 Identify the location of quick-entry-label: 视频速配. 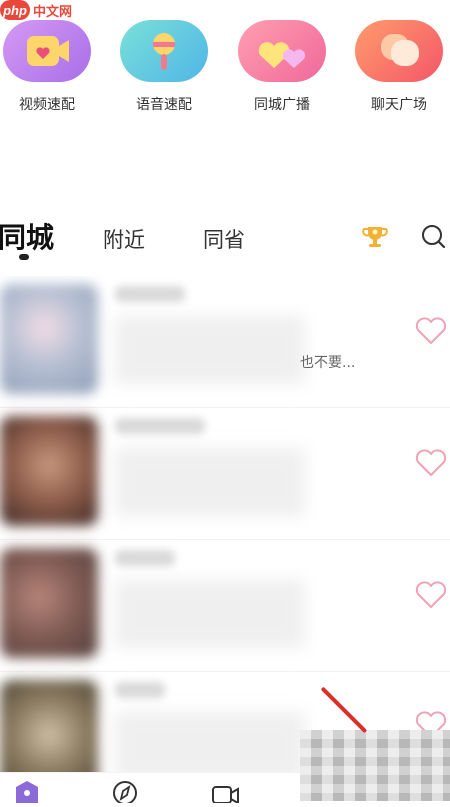
(47, 105).